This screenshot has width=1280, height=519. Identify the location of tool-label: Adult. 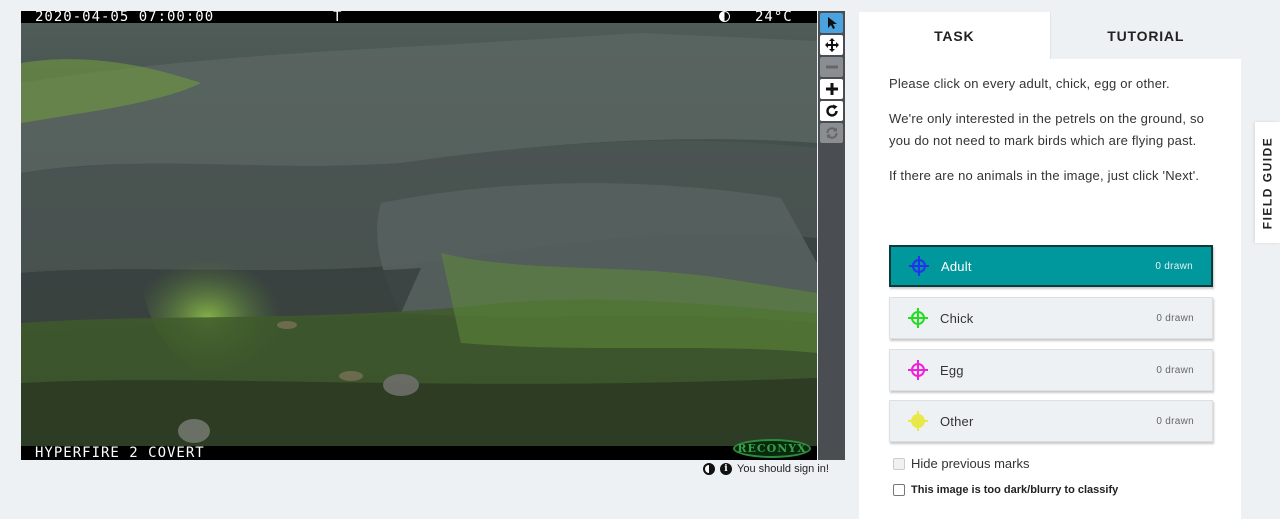
(956, 266).